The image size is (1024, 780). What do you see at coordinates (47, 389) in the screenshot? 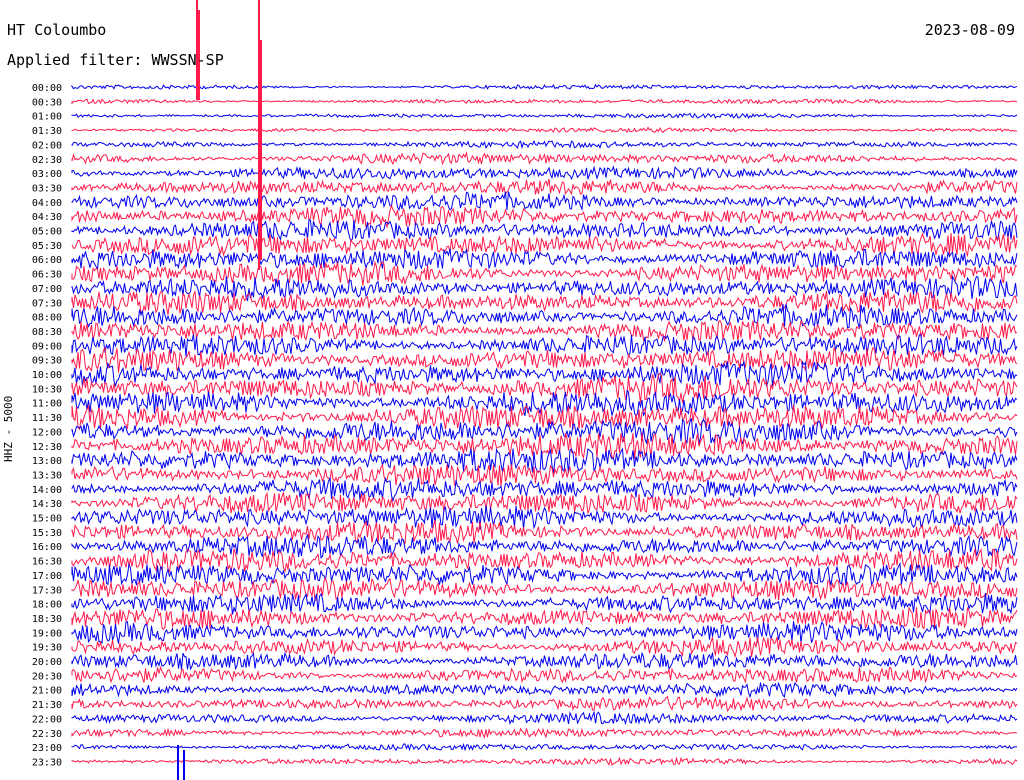
I see `row-time-label: 10:30` at bounding box center [47, 389].